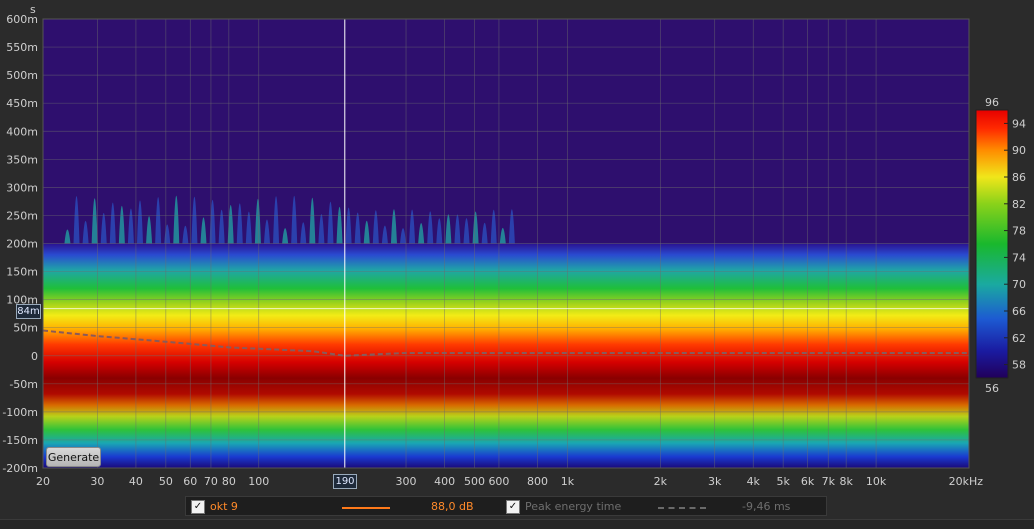  Describe the element at coordinates (22, 103) in the screenshot. I see `y-tick-label: 450m` at that location.